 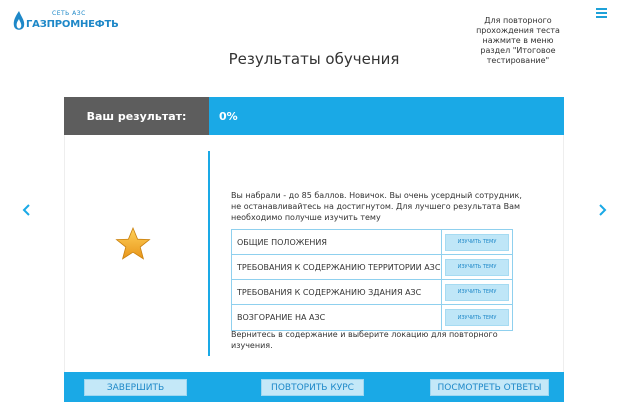 I want to click on table-row: ОБЩИЕ ПОЛОЖЕНИЯ ИЗУЧИТЬ ТЕМУ, so click(x=372, y=242).